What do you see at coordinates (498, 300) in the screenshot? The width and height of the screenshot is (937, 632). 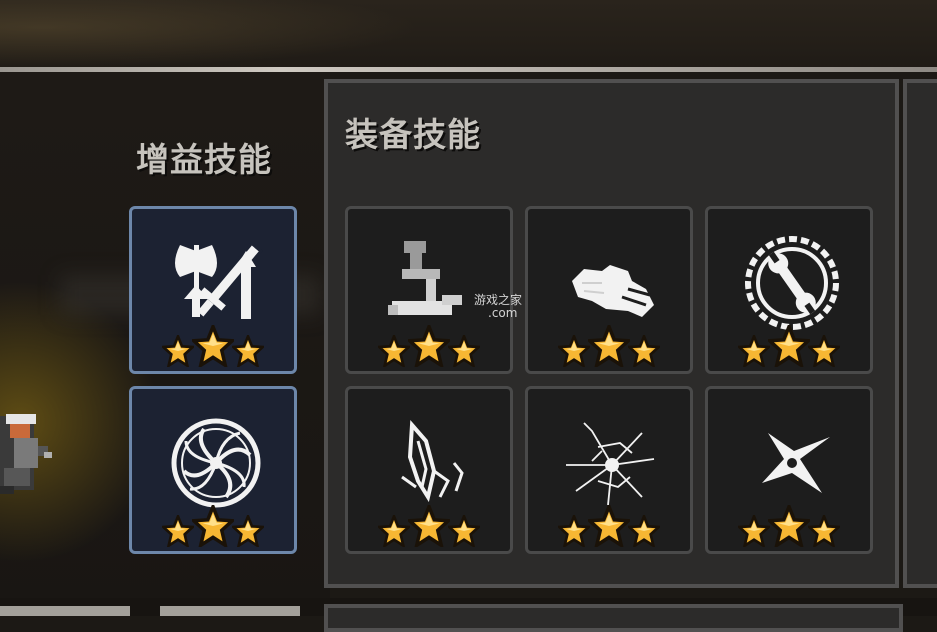 I see `watermark-text: 游戏之家` at bounding box center [498, 300].